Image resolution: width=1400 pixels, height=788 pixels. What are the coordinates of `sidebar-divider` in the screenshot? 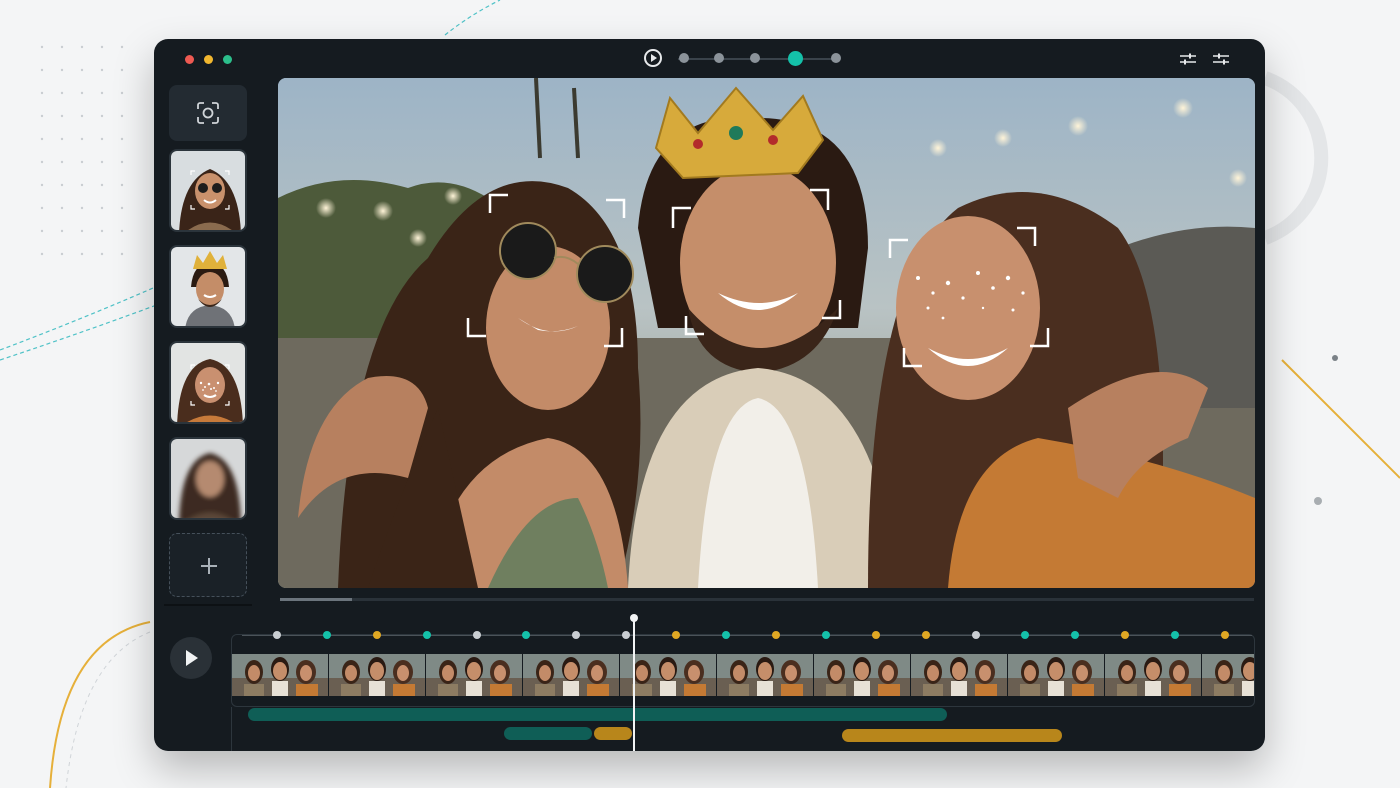 It's located at (208, 605).